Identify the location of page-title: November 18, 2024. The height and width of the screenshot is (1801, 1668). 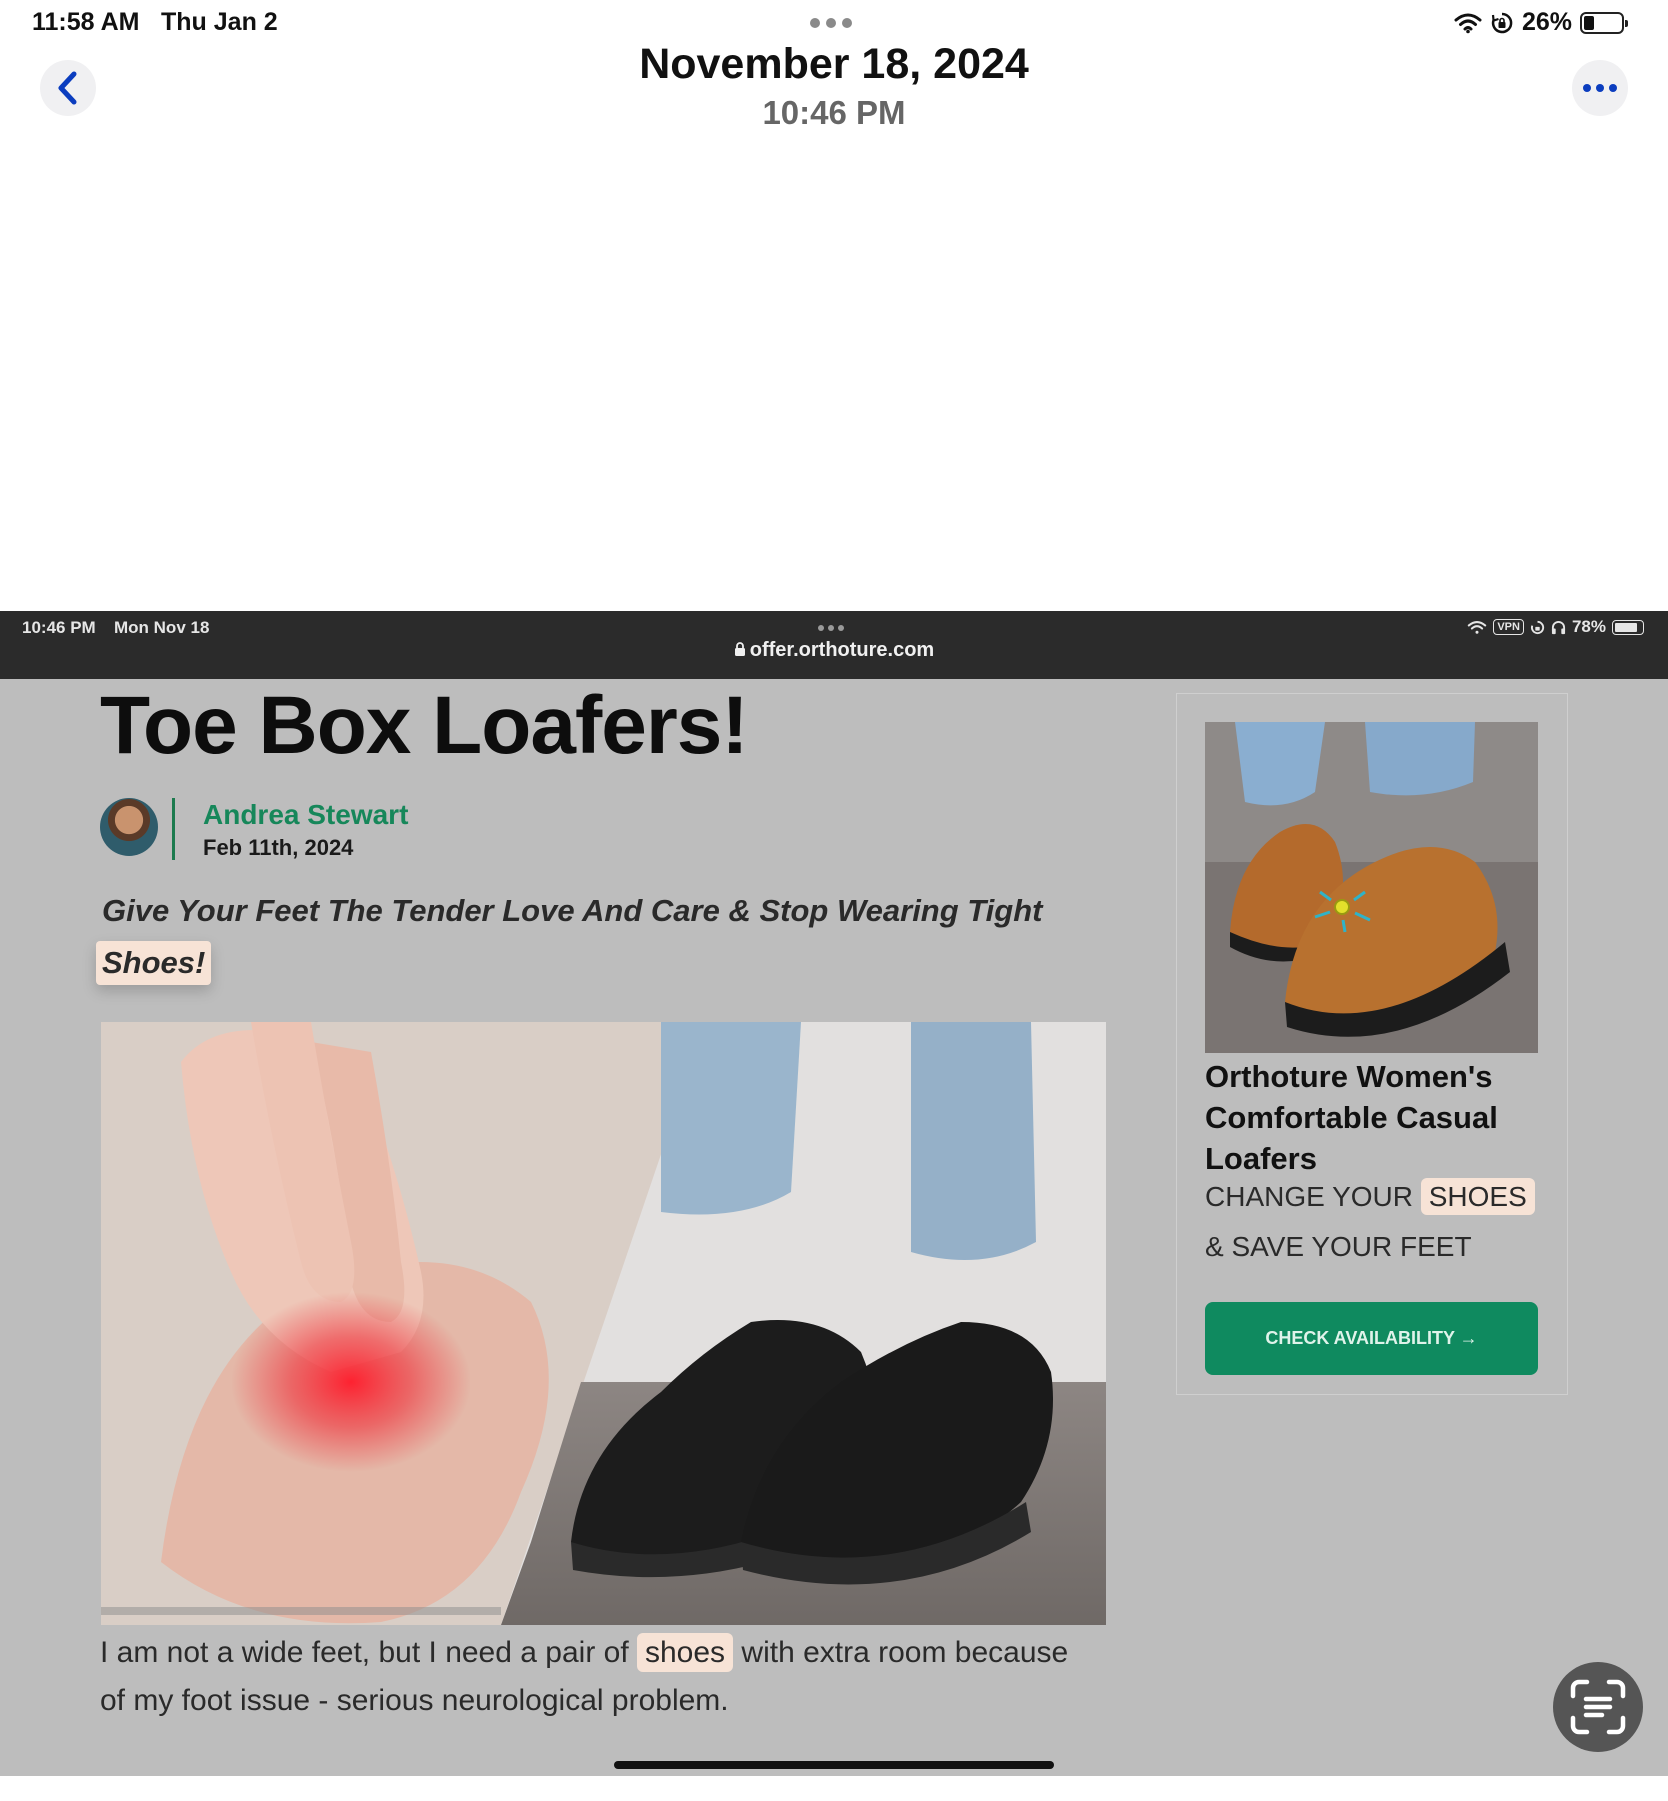
(834, 64).